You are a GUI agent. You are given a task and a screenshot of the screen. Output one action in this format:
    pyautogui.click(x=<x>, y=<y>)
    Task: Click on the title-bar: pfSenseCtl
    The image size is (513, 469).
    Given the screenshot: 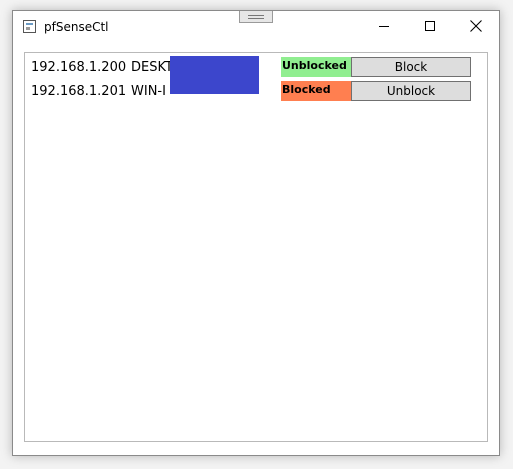 What is the action you would take?
    pyautogui.click(x=256, y=27)
    